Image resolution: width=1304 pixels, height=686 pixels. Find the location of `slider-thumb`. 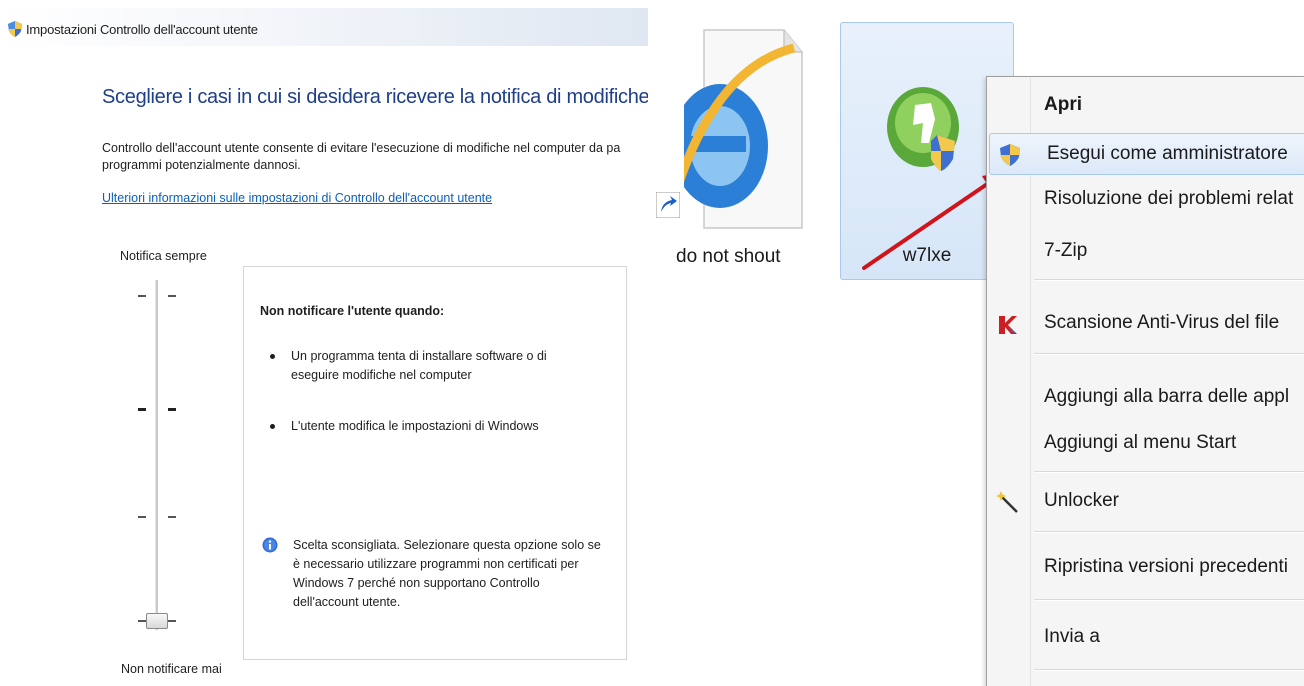

slider-thumb is located at coordinates (157, 621).